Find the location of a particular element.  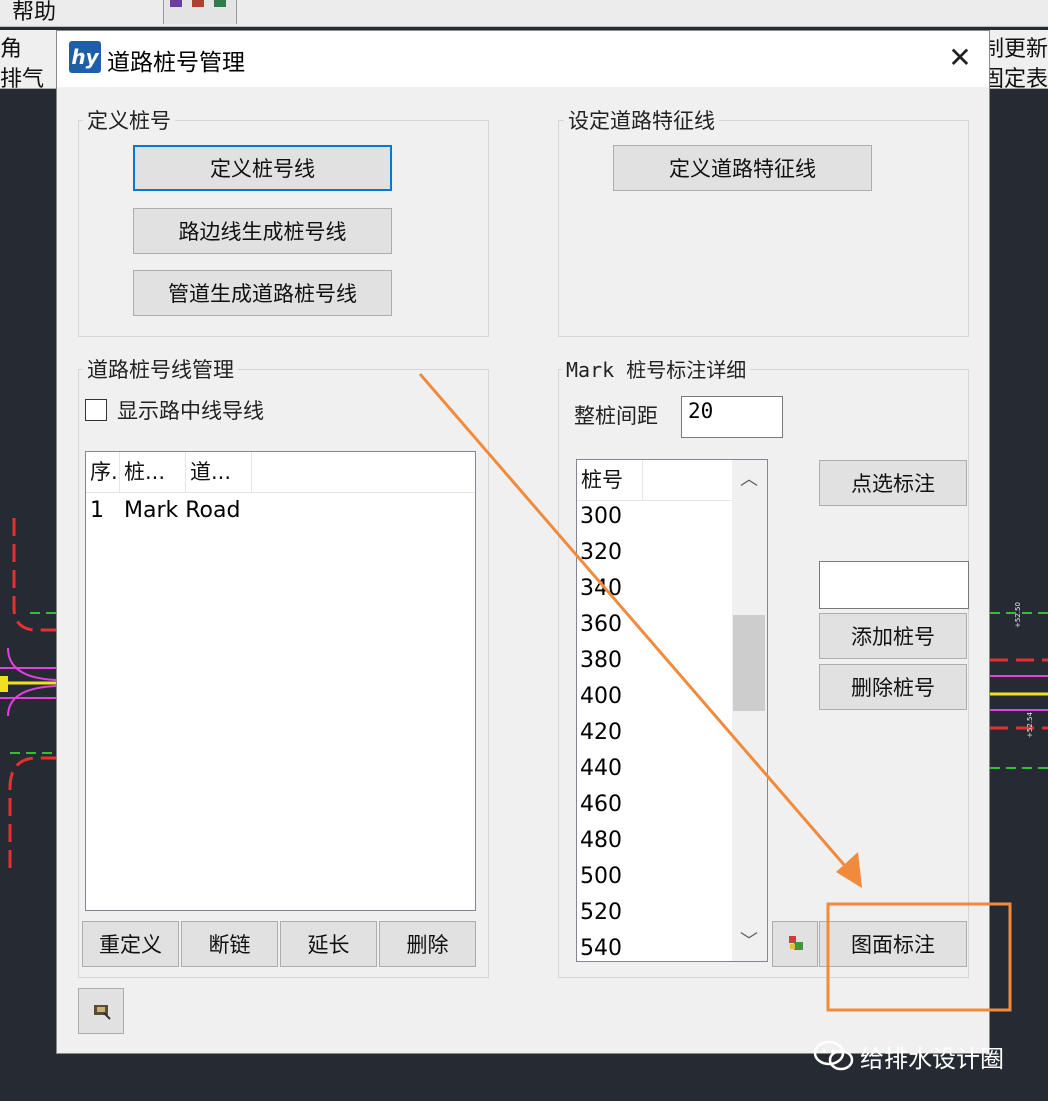

list-item: 300 is located at coordinates (655, 518).